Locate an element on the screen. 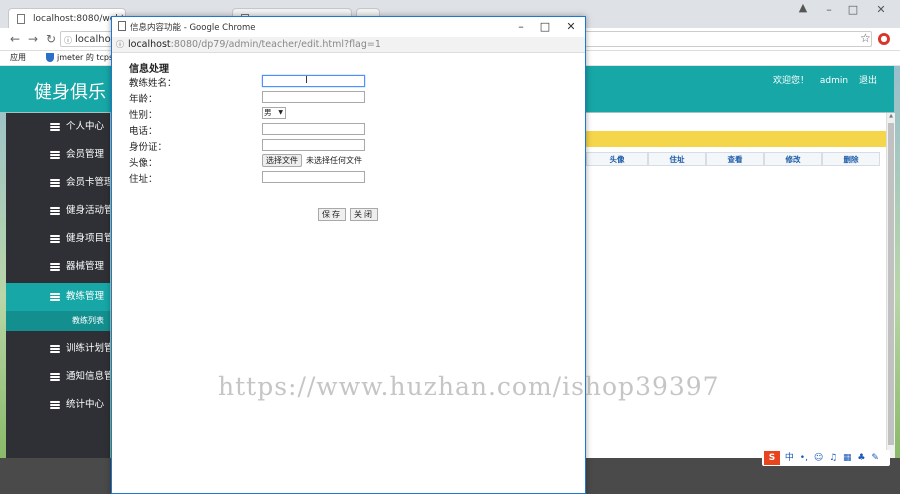  ime-toolbar: S 中 •, ☺ ♫ ▦ ♣ ✎ is located at coordinates (826, 458).